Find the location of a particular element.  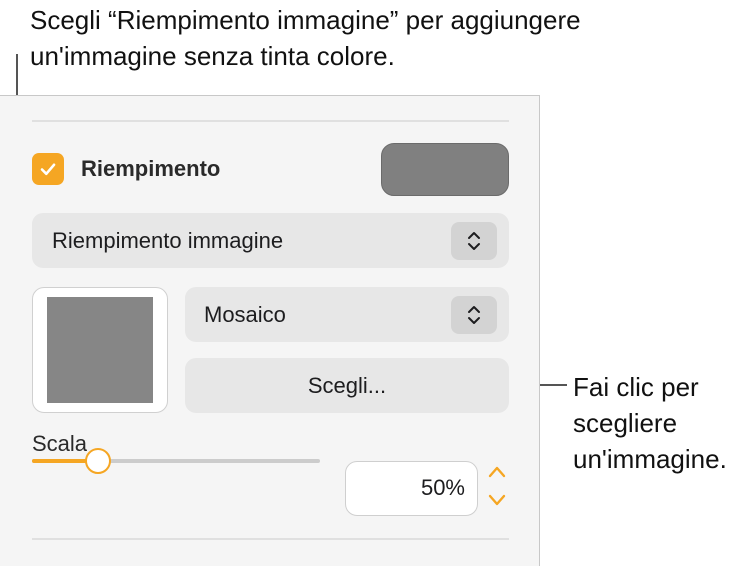

image-scaling-popup: Mosaico is located at coordinates (347, 314).